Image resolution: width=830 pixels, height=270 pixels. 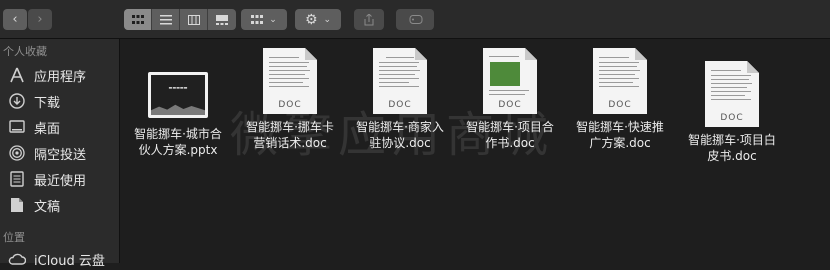 I want to click on icon-view-icon, so click(x=137, y=19).